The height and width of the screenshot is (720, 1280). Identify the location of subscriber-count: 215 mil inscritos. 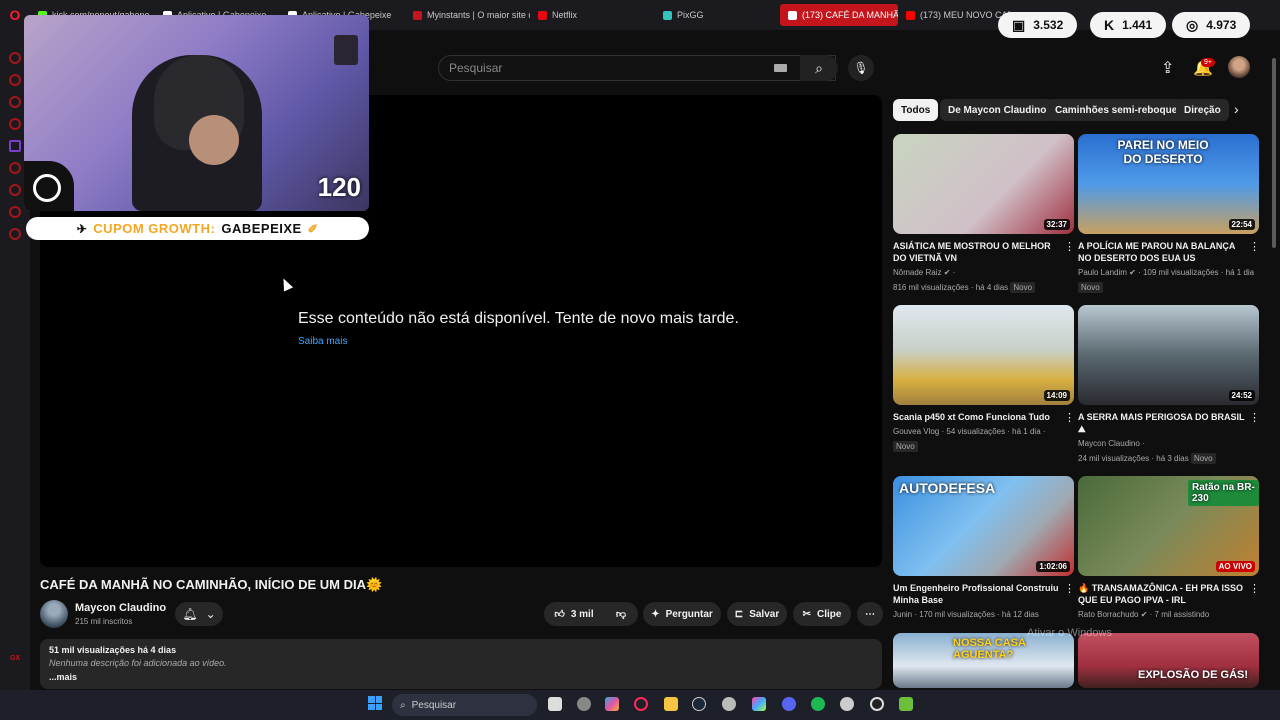
(104, 621).